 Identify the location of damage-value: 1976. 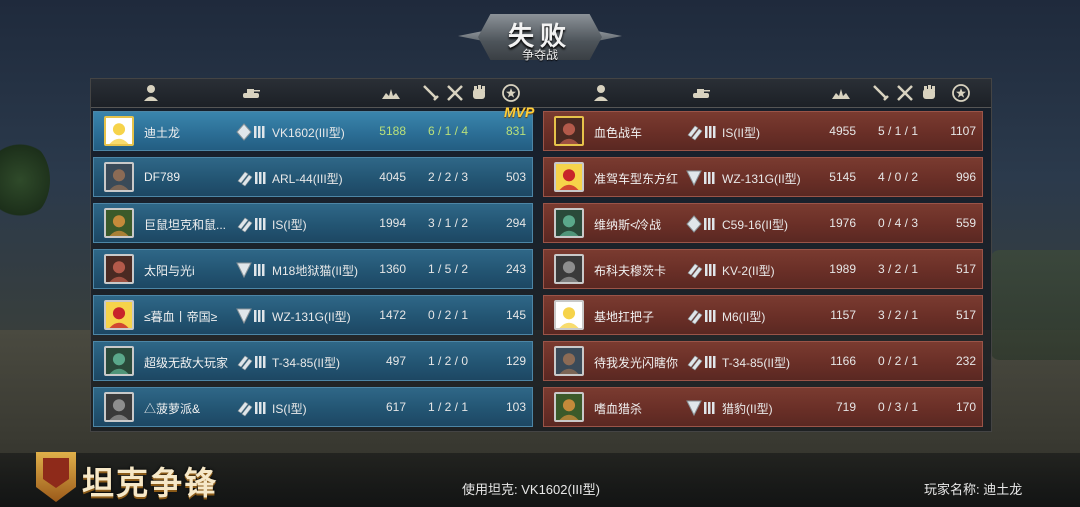
(842, 223).